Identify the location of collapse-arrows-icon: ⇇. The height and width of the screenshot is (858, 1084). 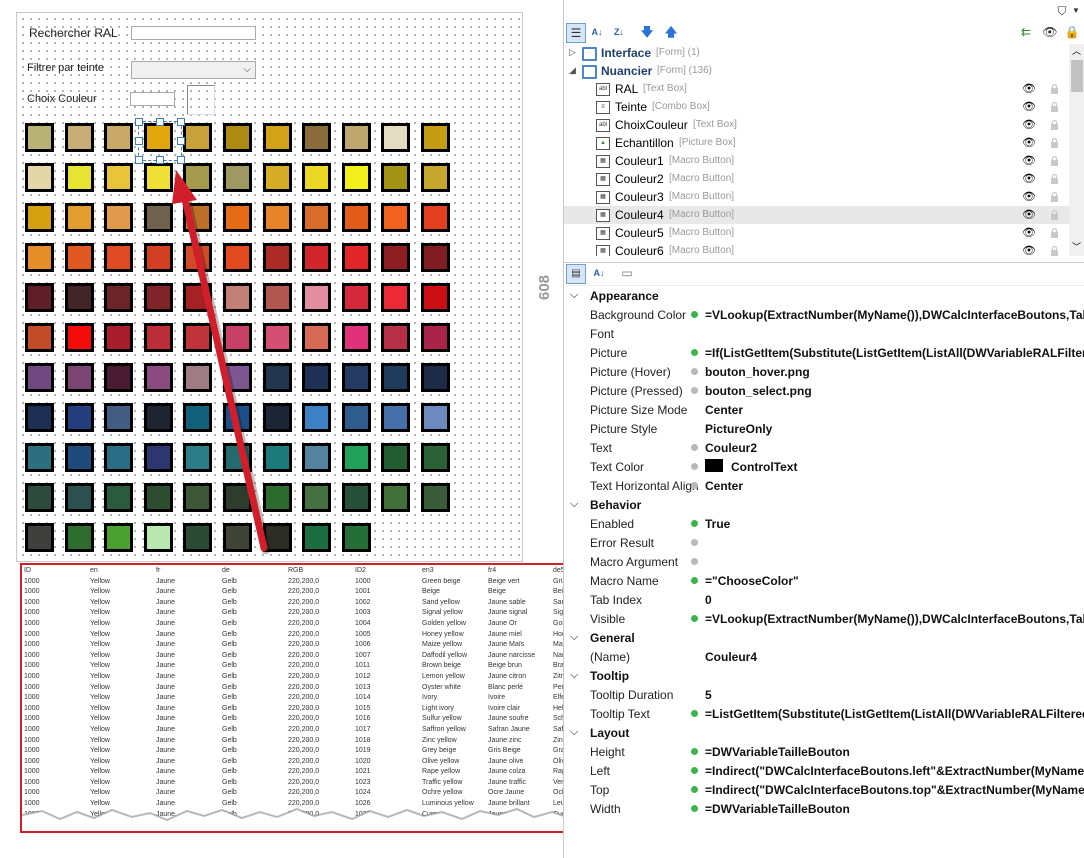
(1026, 32).